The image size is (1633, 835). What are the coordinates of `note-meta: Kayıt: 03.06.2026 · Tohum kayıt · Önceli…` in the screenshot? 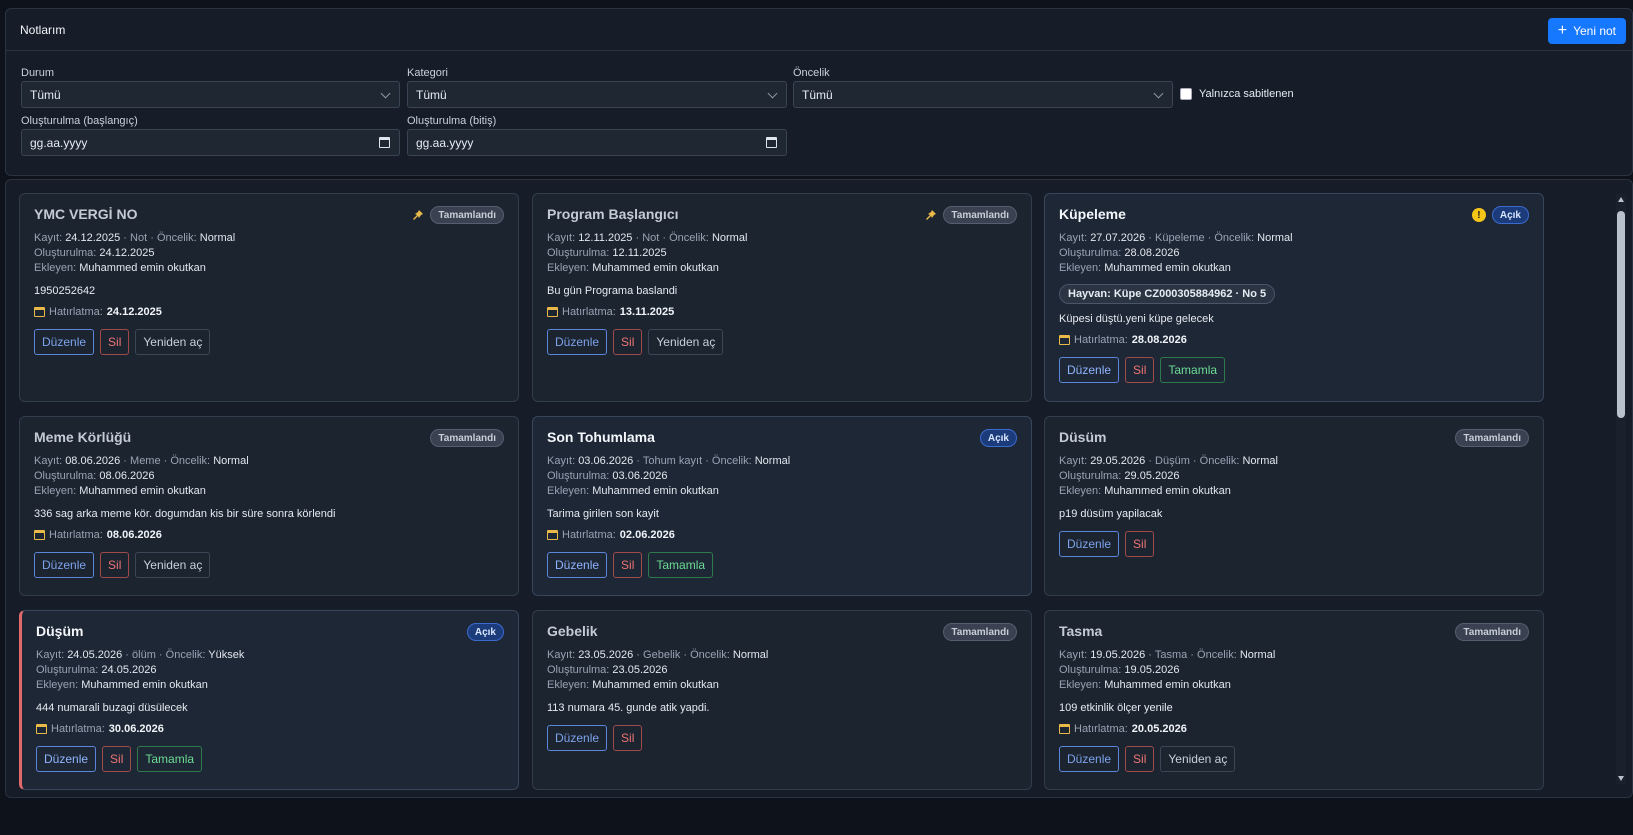 It's located at (669, 476).